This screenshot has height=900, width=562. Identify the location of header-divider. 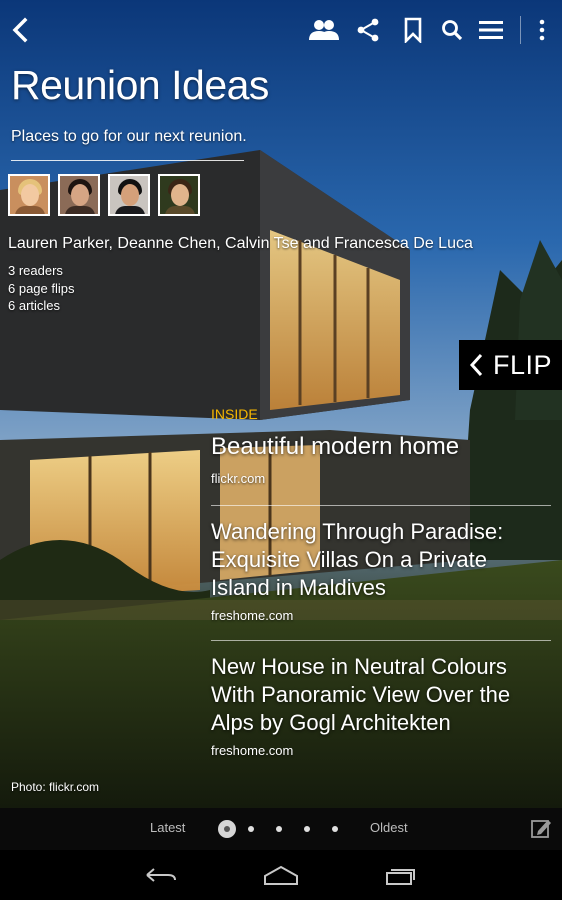
(127, 160).